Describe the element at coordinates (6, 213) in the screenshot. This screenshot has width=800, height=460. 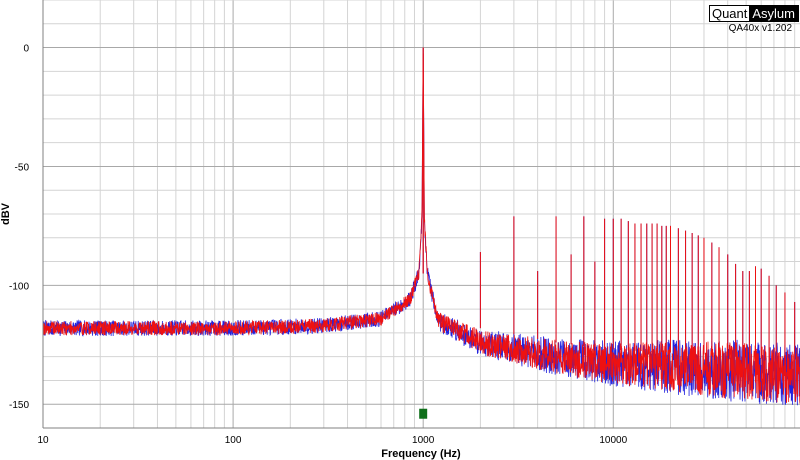
I see `y-axis-label: dBV` at that location.